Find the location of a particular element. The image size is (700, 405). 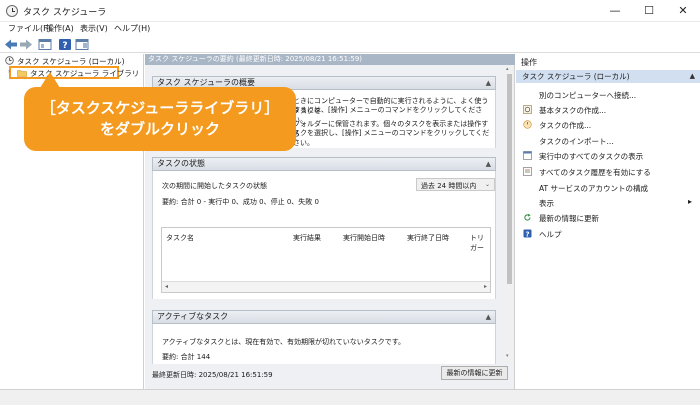

active-tasks-title: アクティブなタスク is located at coordinates (193, 316).